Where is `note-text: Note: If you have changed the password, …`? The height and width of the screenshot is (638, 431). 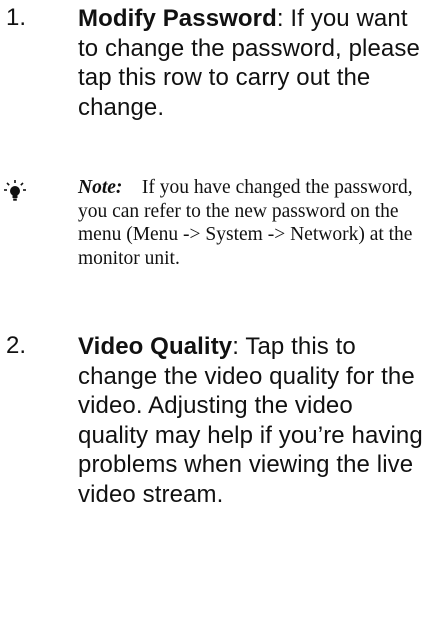
note-text: Note: If you have changed the password, … is located at coordinates (253, 223).